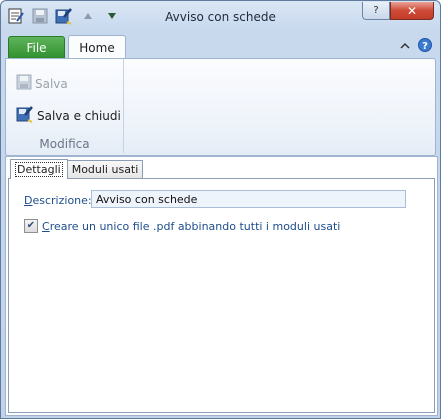 This screenshot has height=419, width=441. What do you see at coordinates (36, 48) in the screenshot?
I see `tab-file: File` at bounding box center [36, 48].